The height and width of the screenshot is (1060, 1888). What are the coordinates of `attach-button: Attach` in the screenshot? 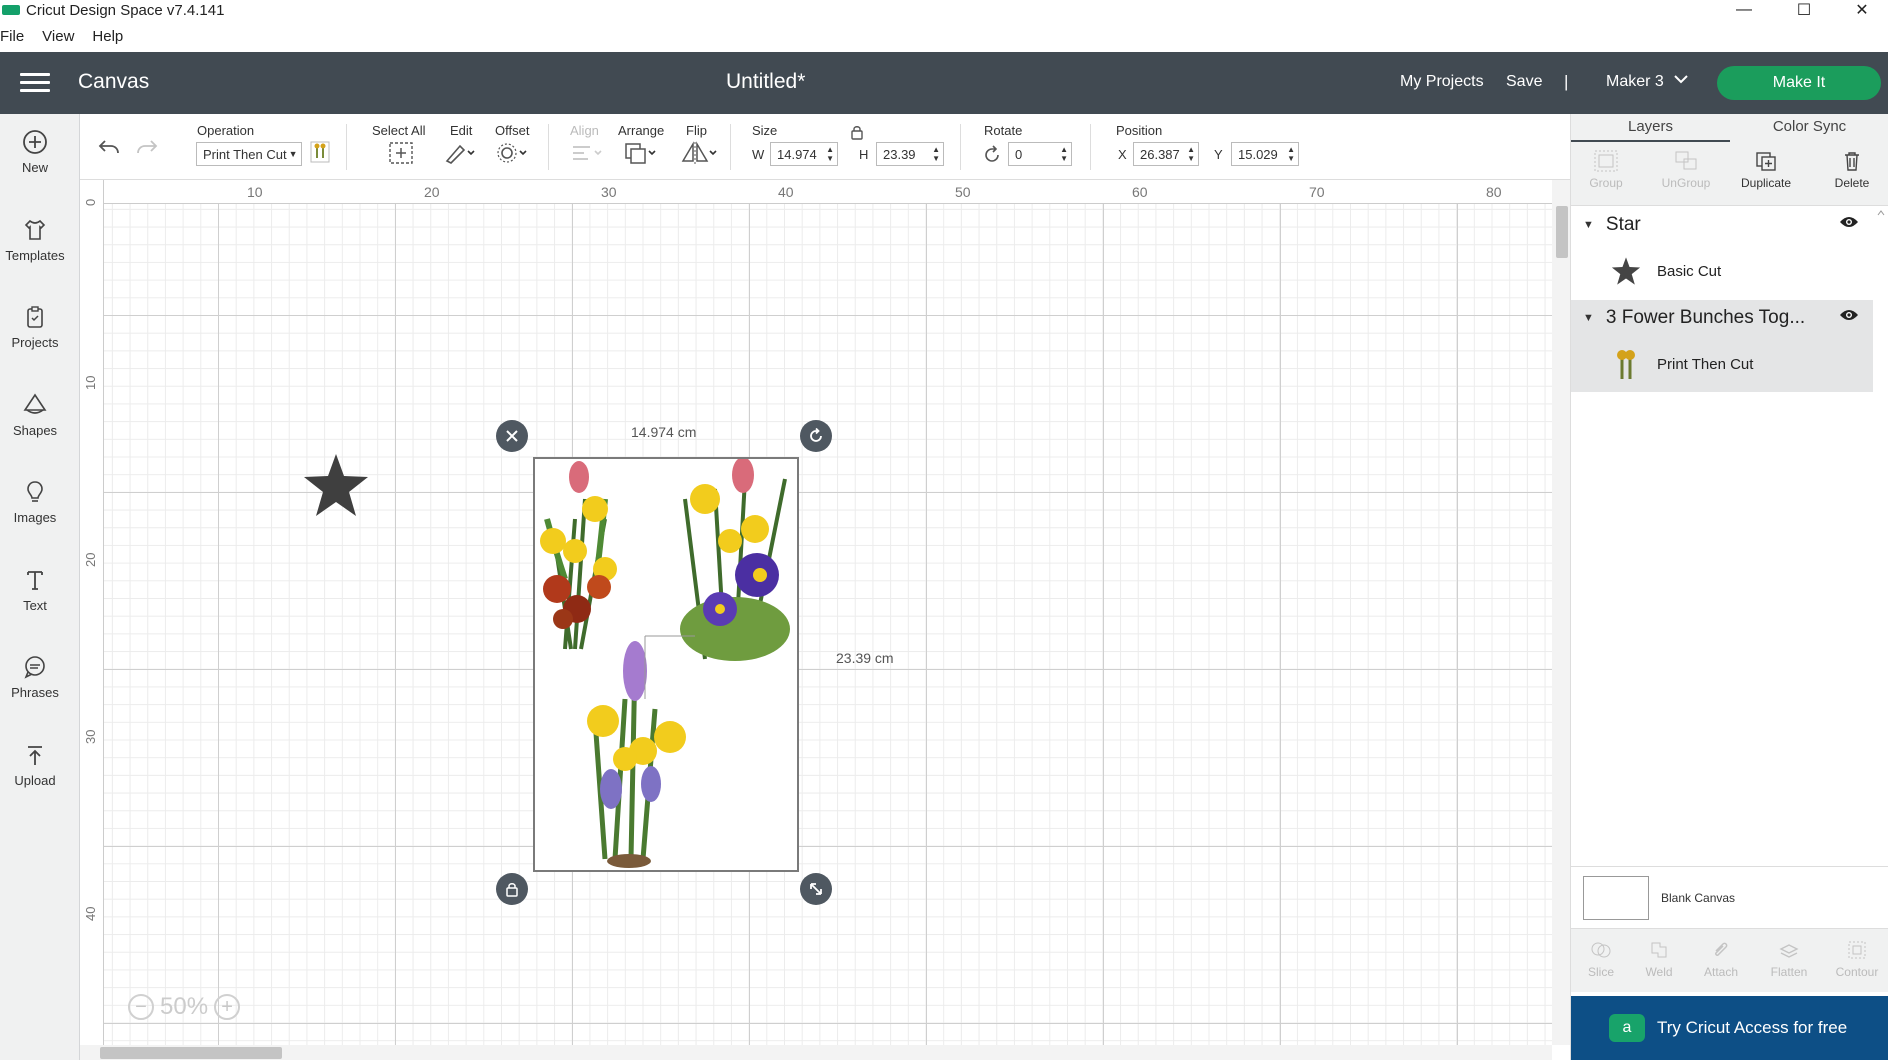 It's located at (1721, 959).